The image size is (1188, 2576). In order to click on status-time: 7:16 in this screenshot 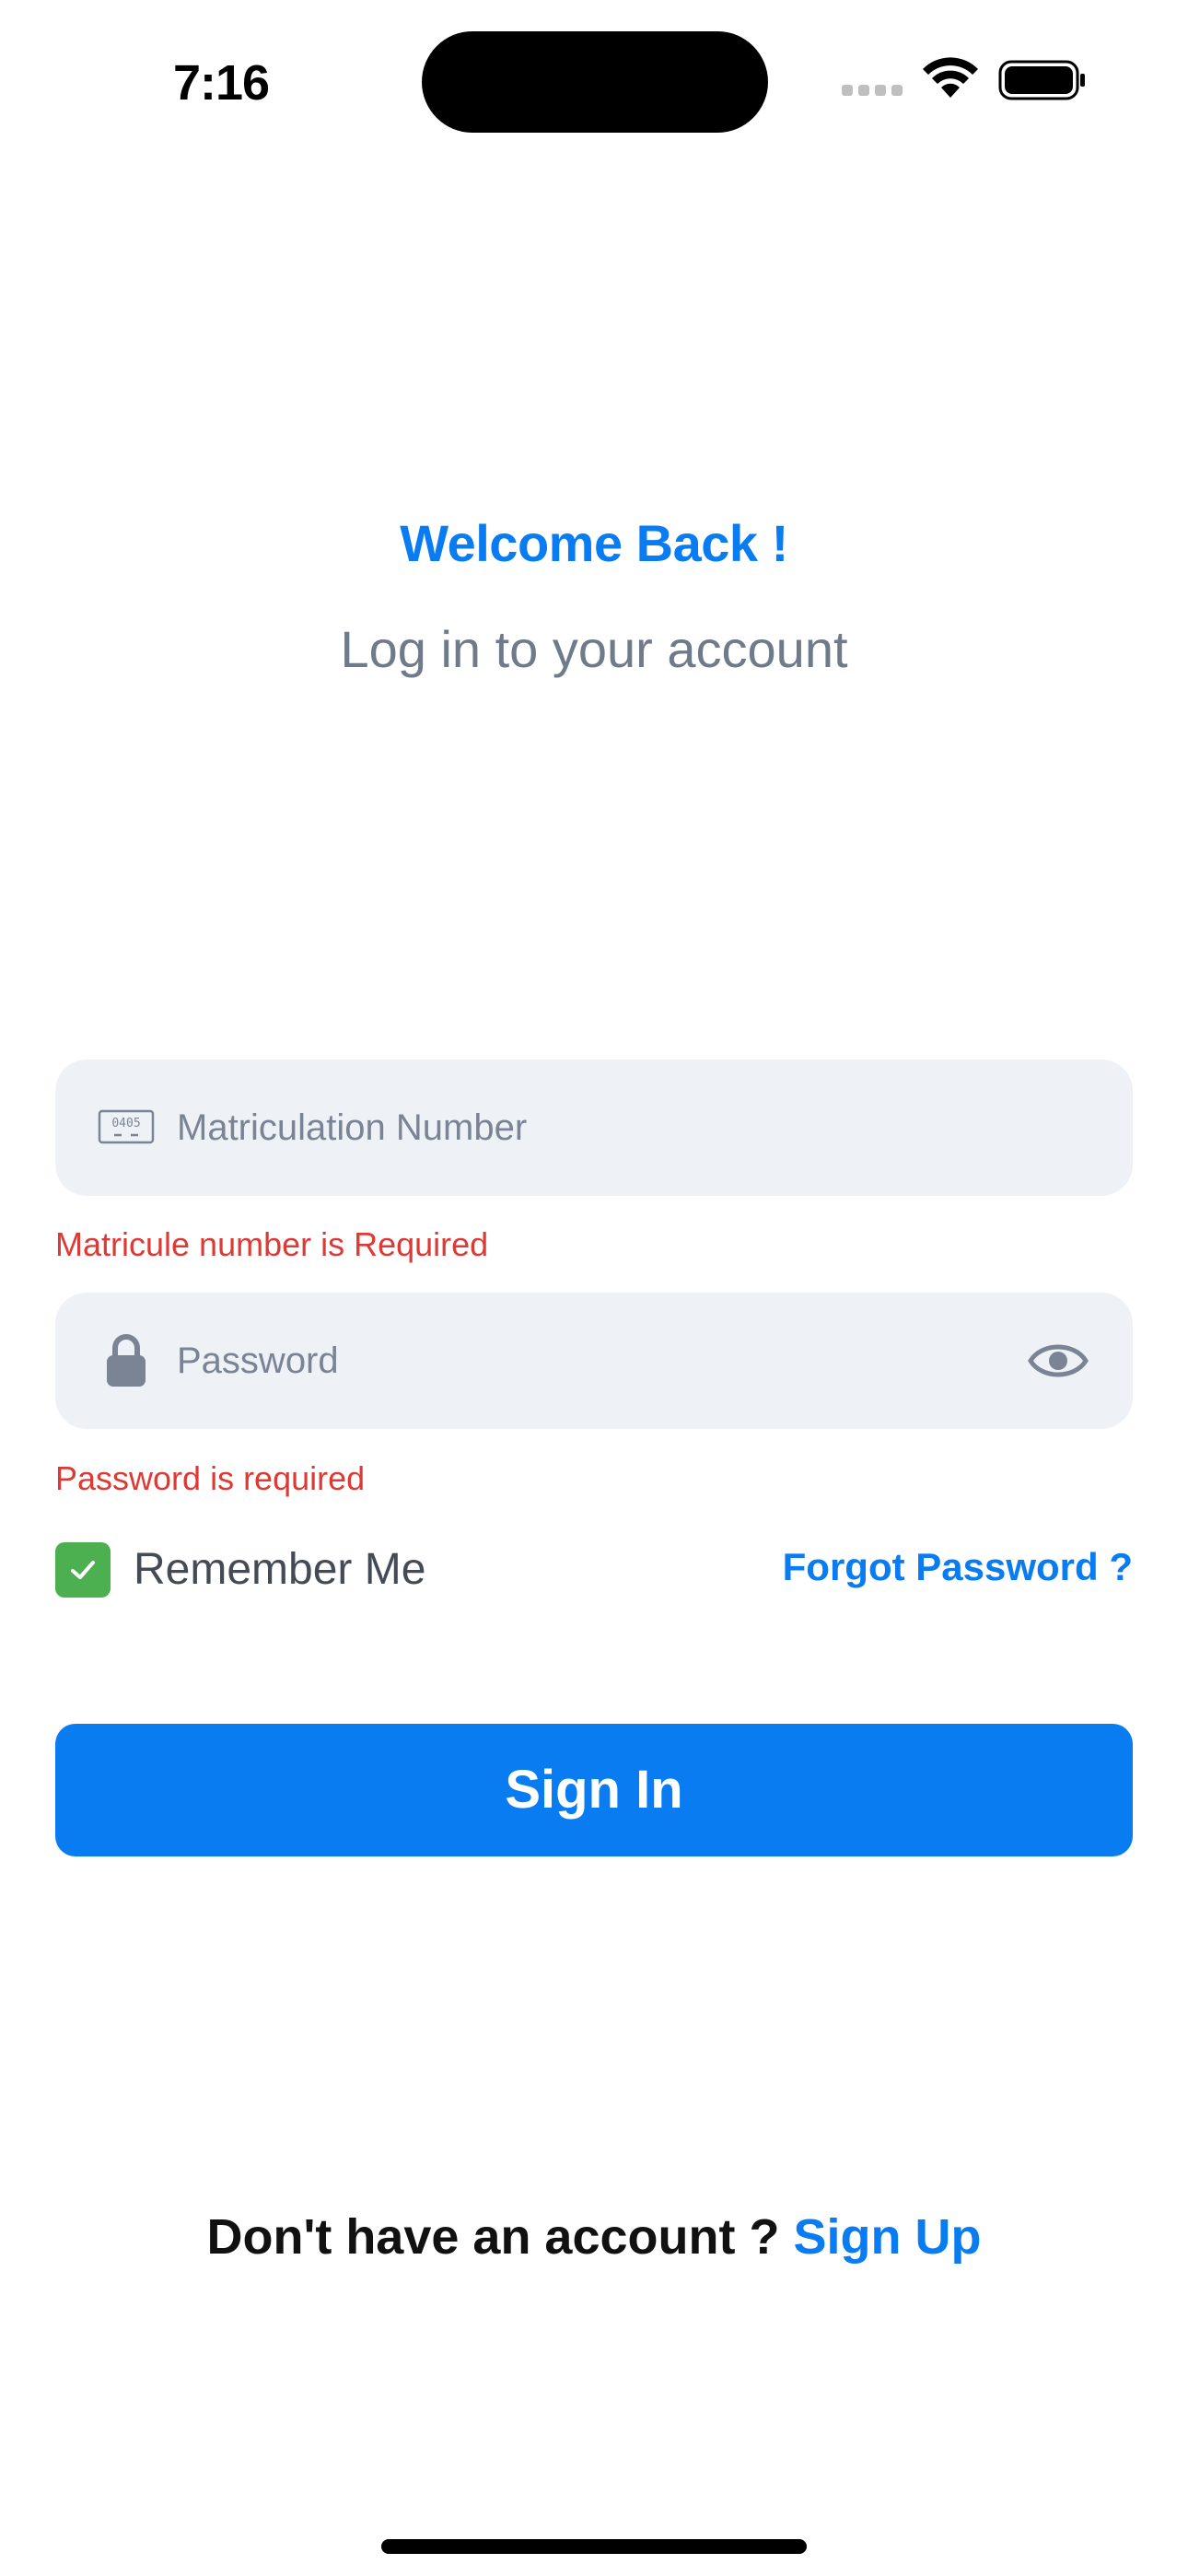, I will do `click(221, 83)`.